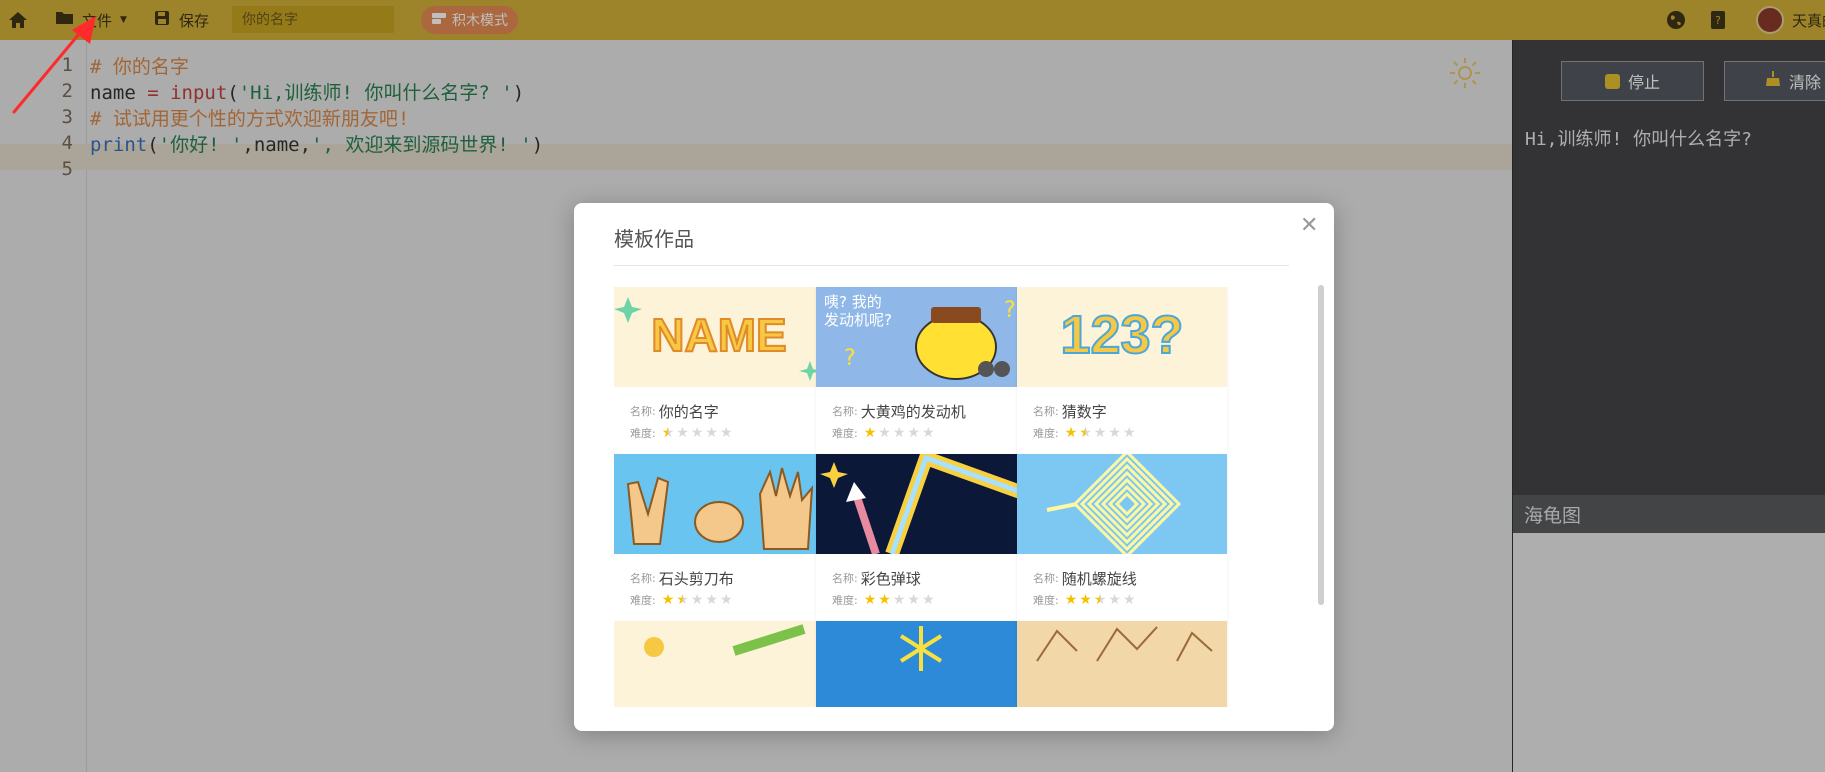  What do you see at coordinates (688, 411) in the screenshot?
I see `template-name: 你的名字` at bounding box center [688, 411].